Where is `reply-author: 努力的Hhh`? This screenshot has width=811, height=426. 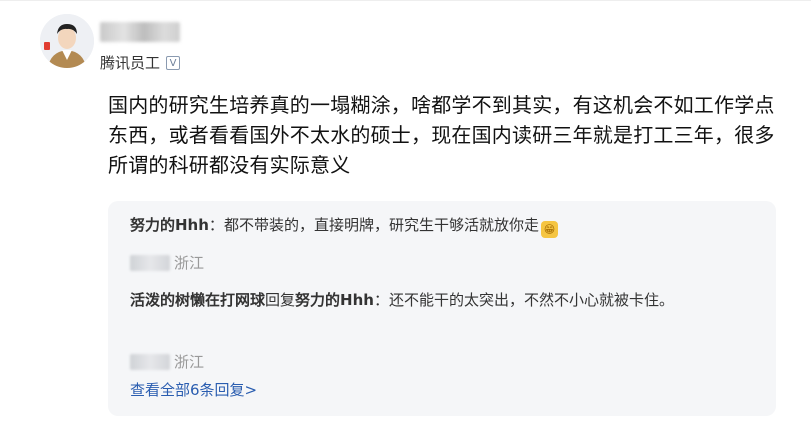 reply-author: 努力的Hhh is located at coordinates (169, 225).